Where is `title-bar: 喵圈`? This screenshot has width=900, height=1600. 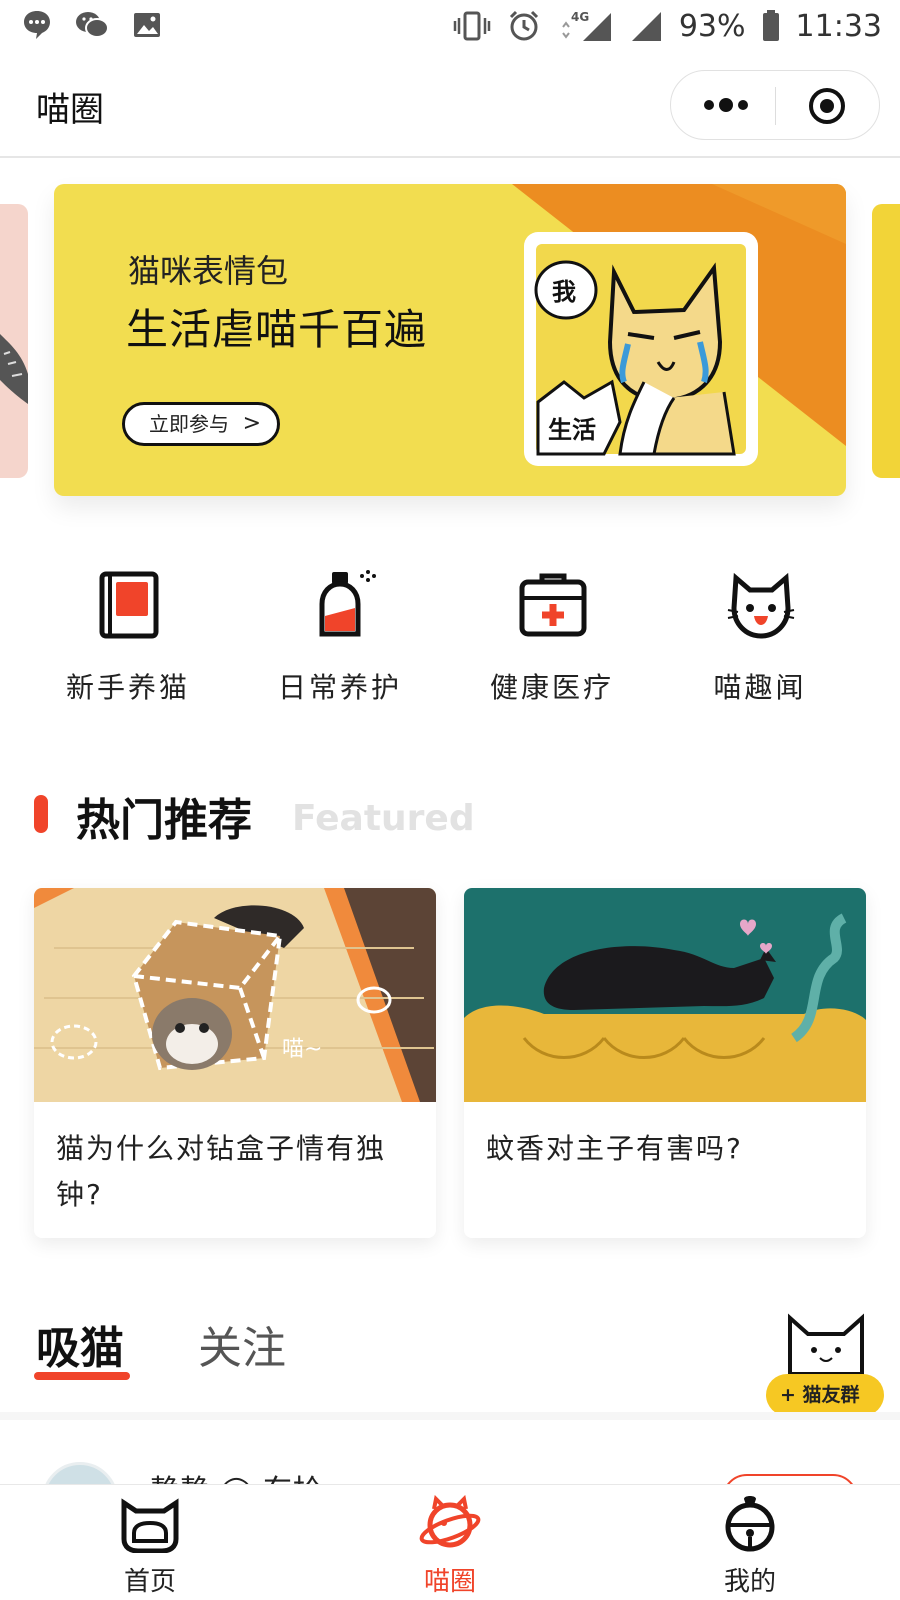 title-bar: 喵圈 is located at coordinates (450, 105).